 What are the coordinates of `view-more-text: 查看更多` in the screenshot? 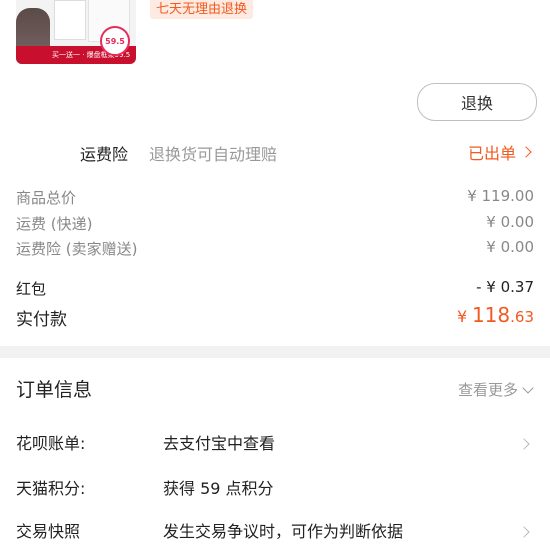 It's located at (487, 390).